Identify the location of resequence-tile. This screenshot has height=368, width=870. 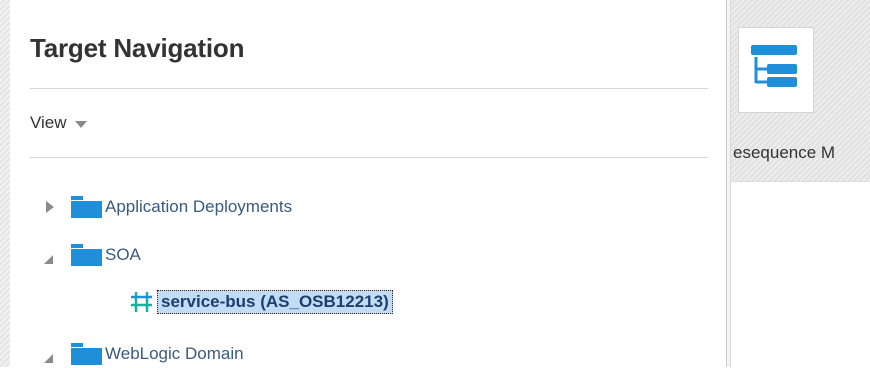
(776, 70).